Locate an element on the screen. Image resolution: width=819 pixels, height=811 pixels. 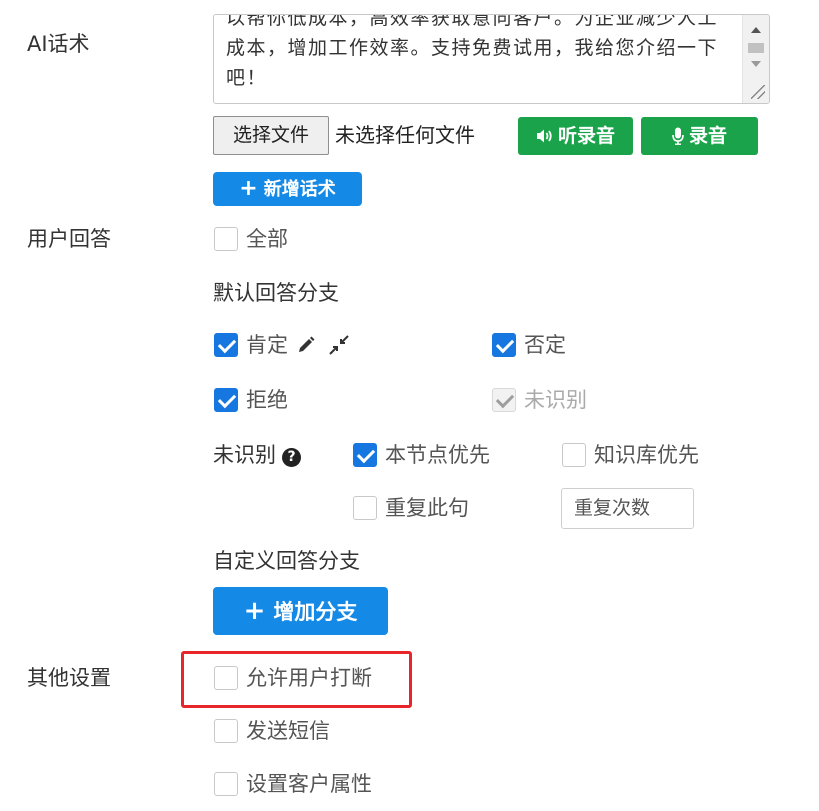
refuse-checkbox is located at coordinates (226, 400).